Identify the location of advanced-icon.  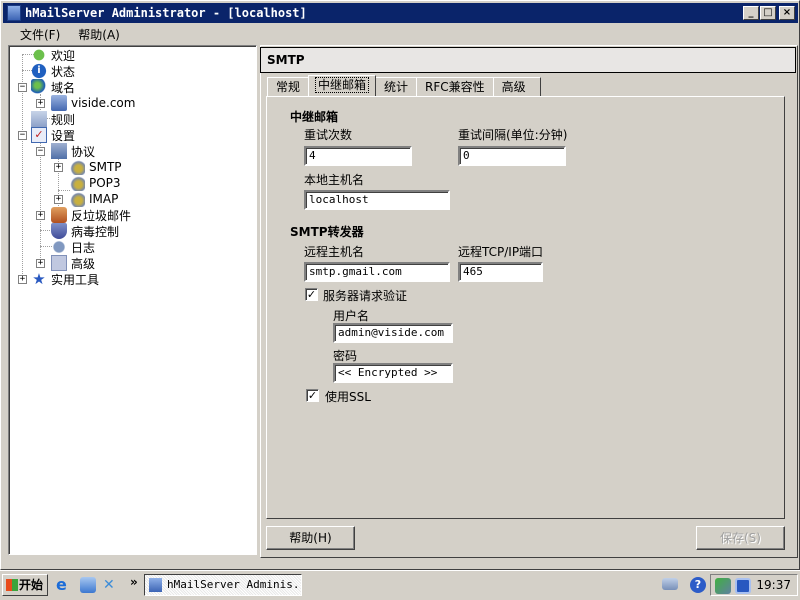
(59, 263).